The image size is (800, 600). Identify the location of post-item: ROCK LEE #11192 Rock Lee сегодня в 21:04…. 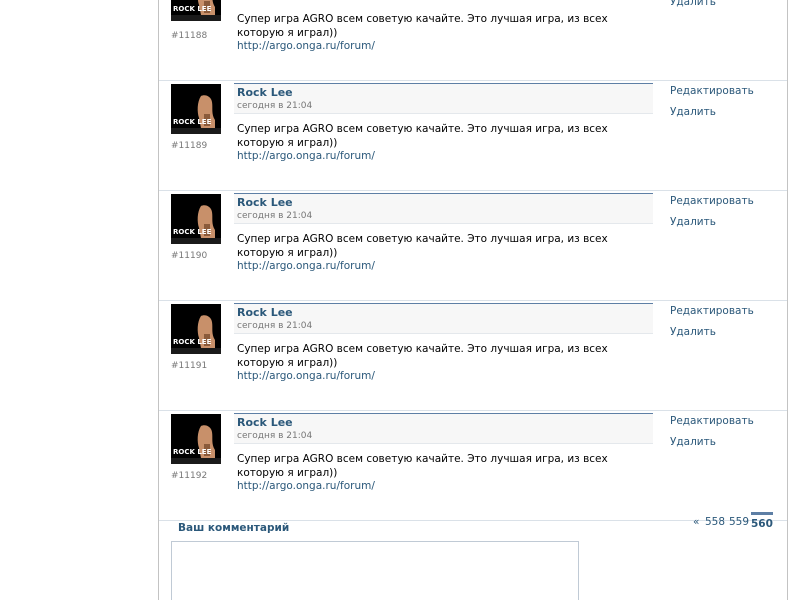
(473, 466).